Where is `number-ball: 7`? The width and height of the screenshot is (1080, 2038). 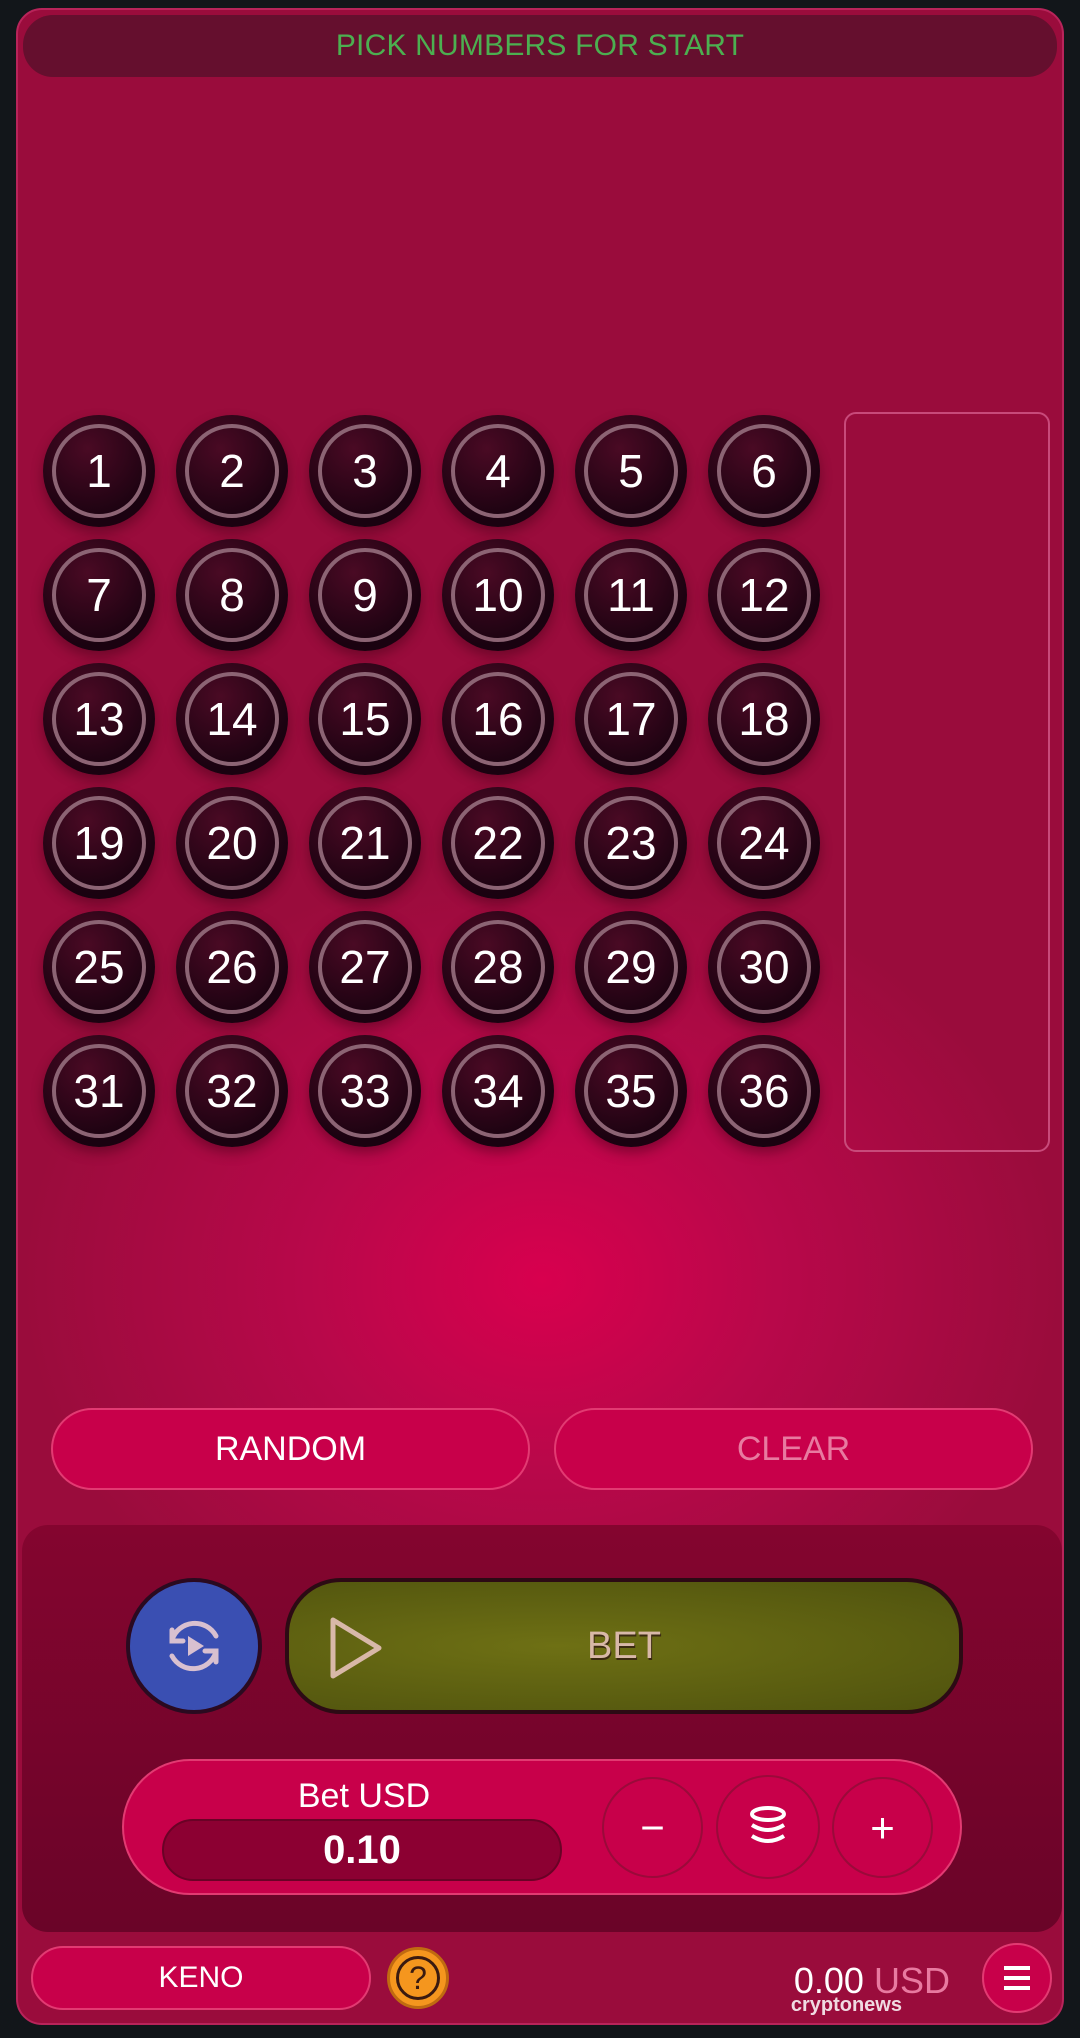
number-ball: 7 is located at coordinates (99, 595).